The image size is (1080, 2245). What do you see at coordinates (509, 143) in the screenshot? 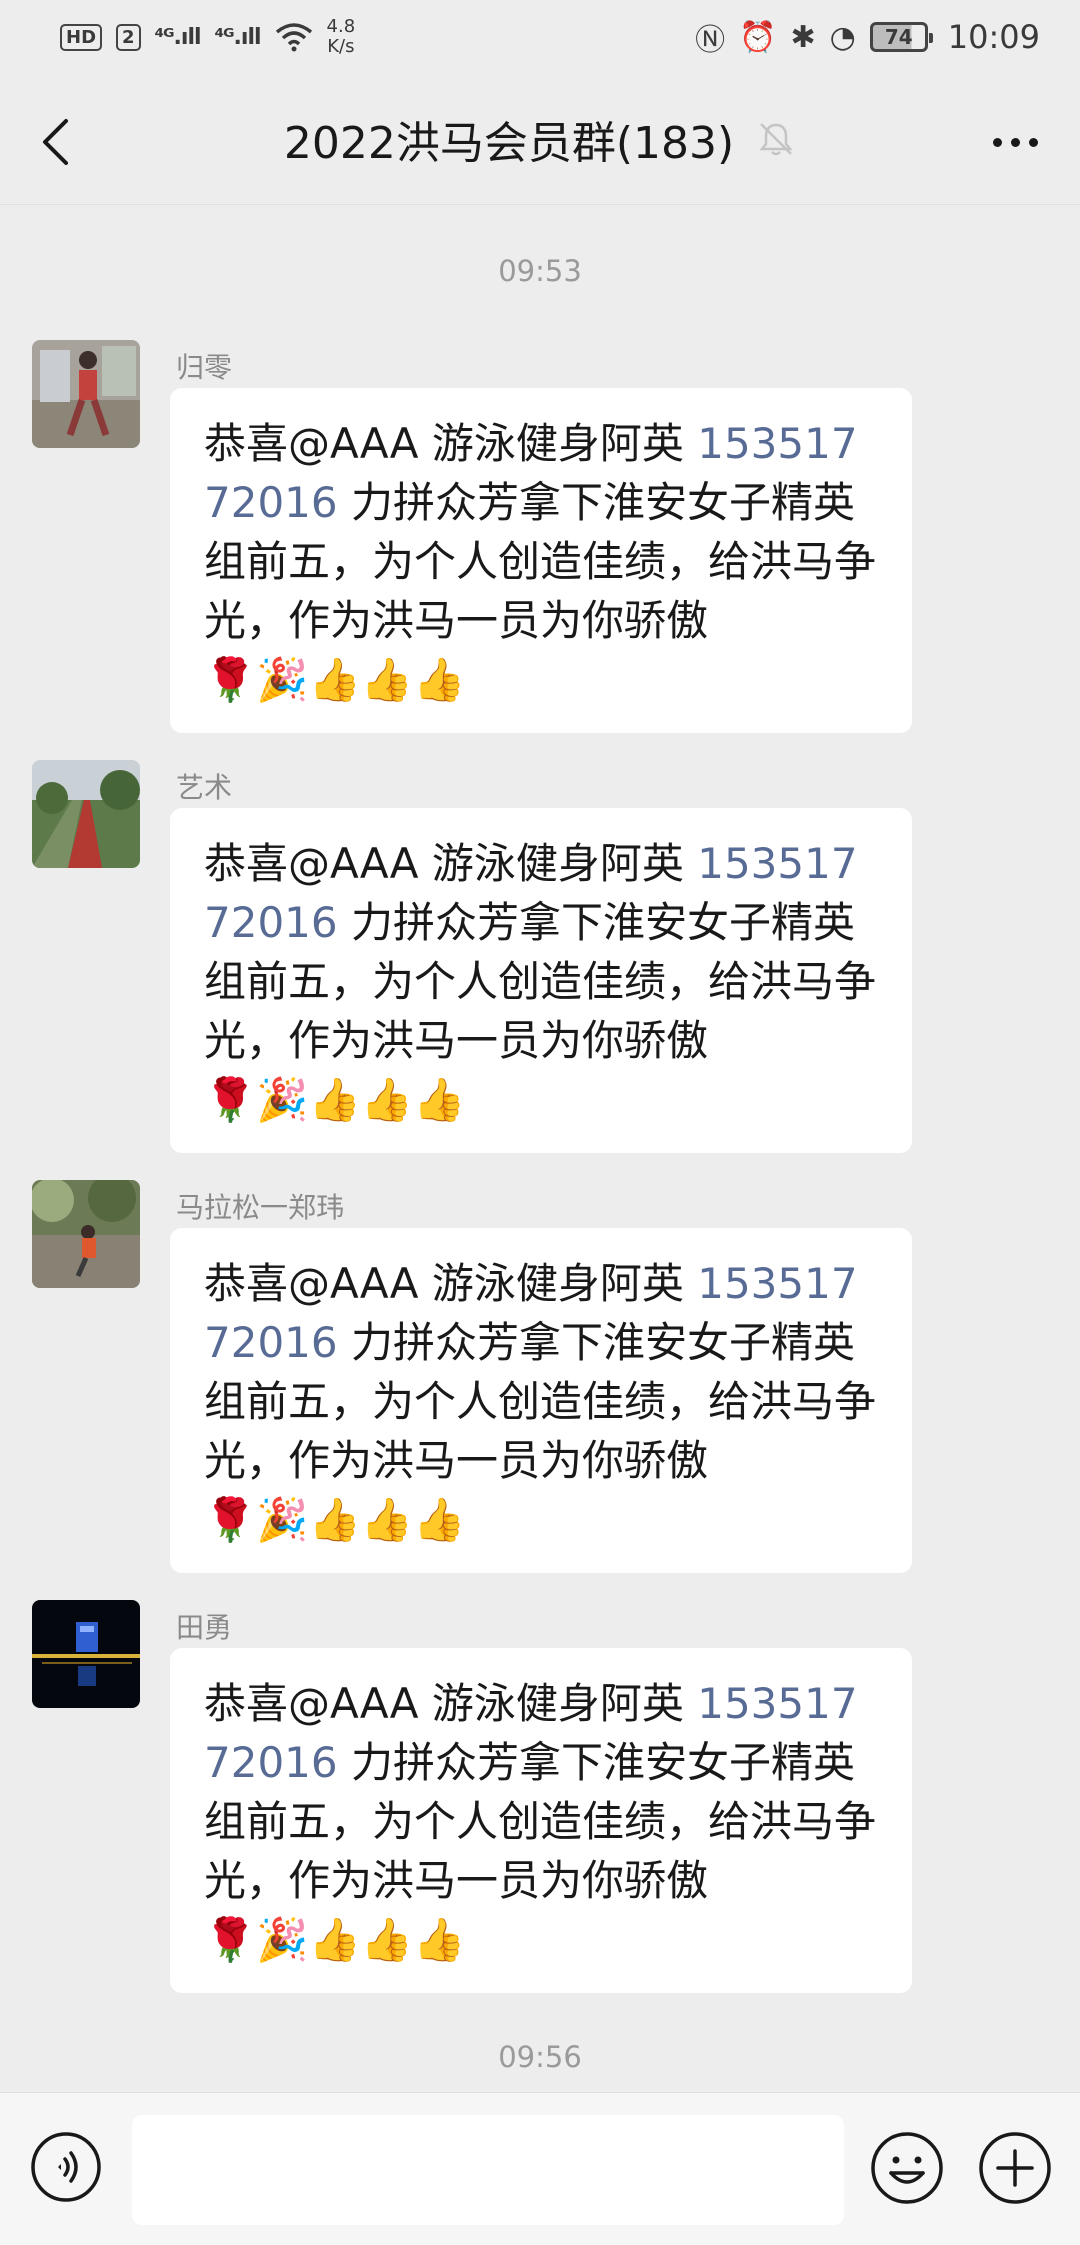
I see `chat-title: 2022洪马会员群(183)` at bounding box center [509, 143].